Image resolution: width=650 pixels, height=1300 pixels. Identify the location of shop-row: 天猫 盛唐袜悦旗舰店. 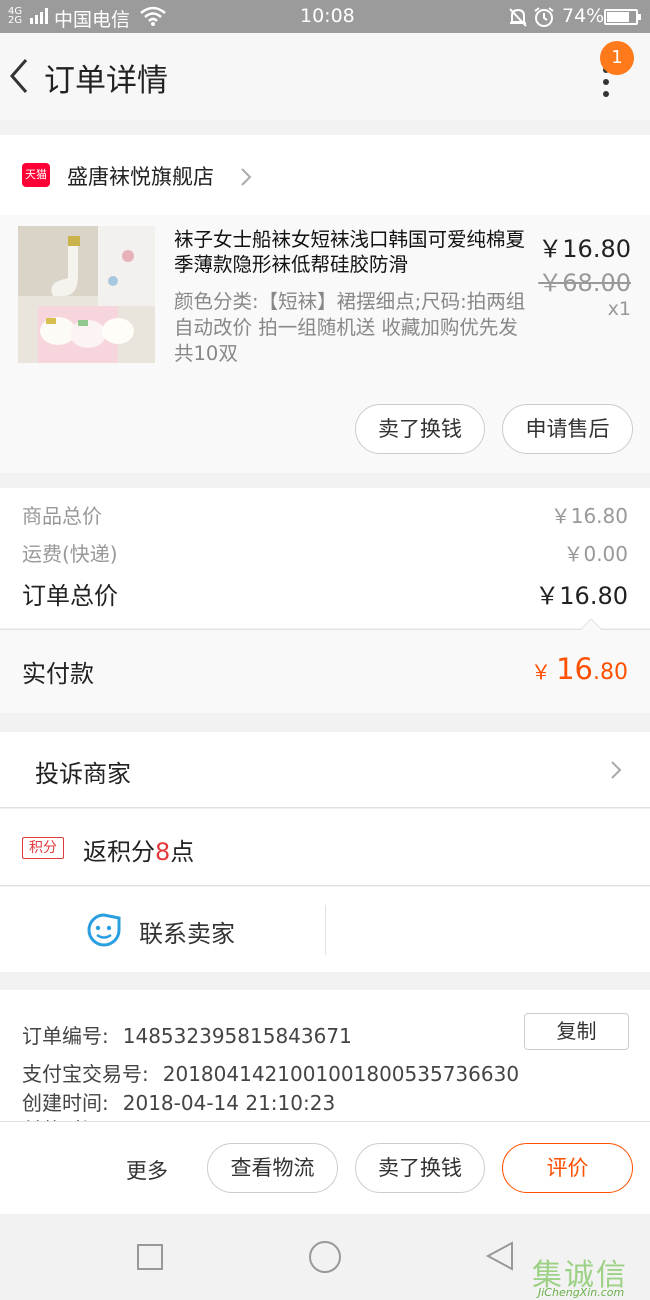
(325, 175).